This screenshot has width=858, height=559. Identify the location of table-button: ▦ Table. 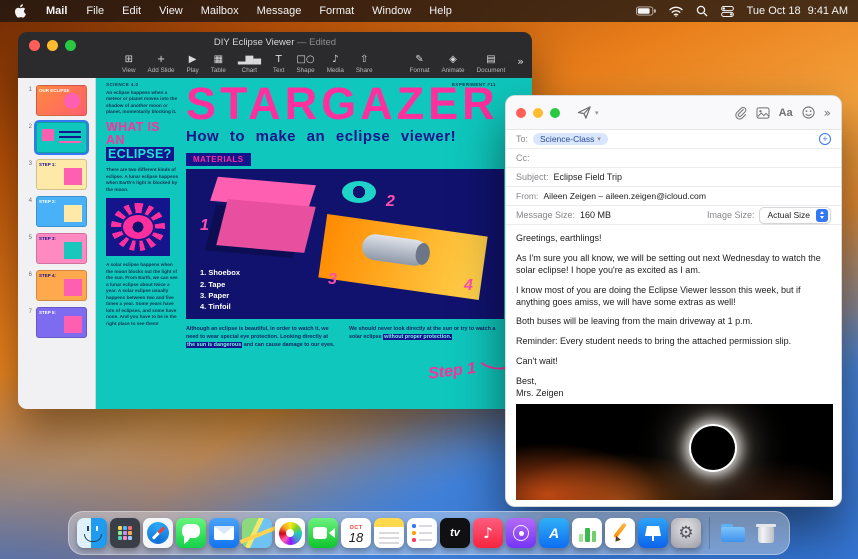
(218, 64).